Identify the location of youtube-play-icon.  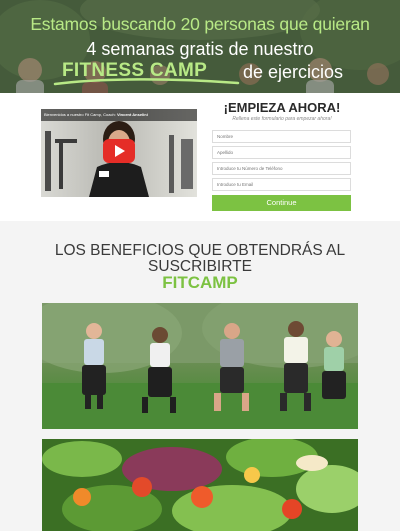
(119, 151).